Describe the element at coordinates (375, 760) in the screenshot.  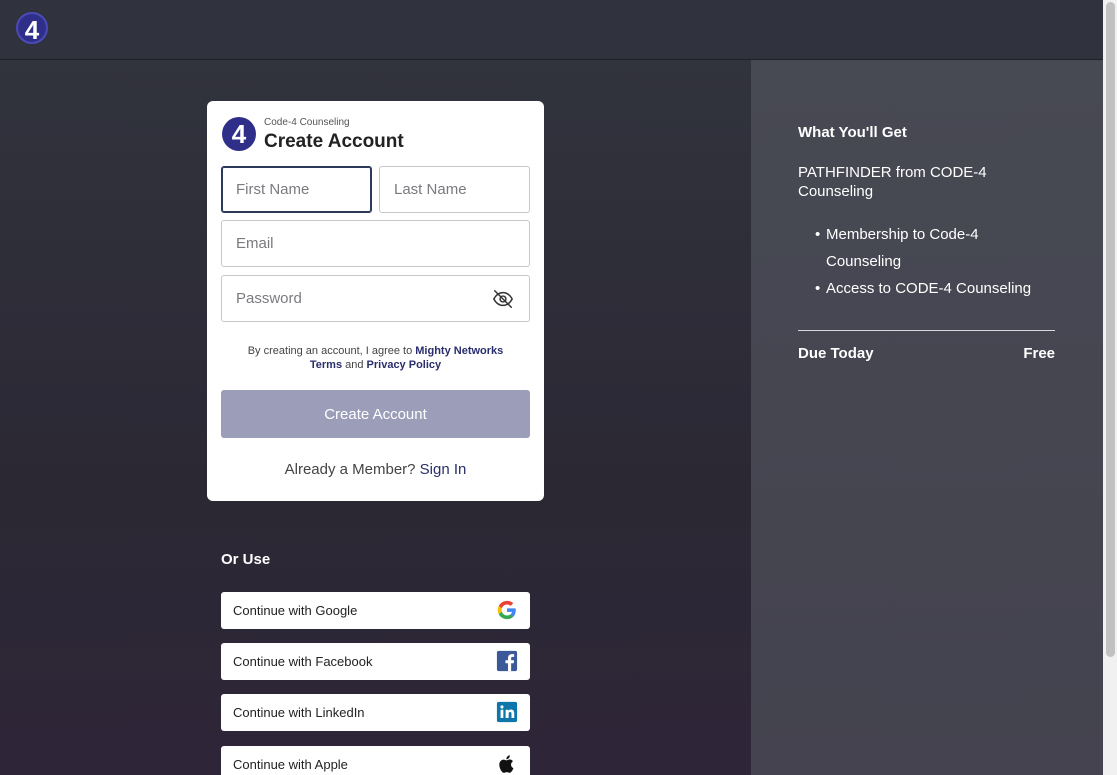
I see `apple-button: Continue with Apple` at that location.